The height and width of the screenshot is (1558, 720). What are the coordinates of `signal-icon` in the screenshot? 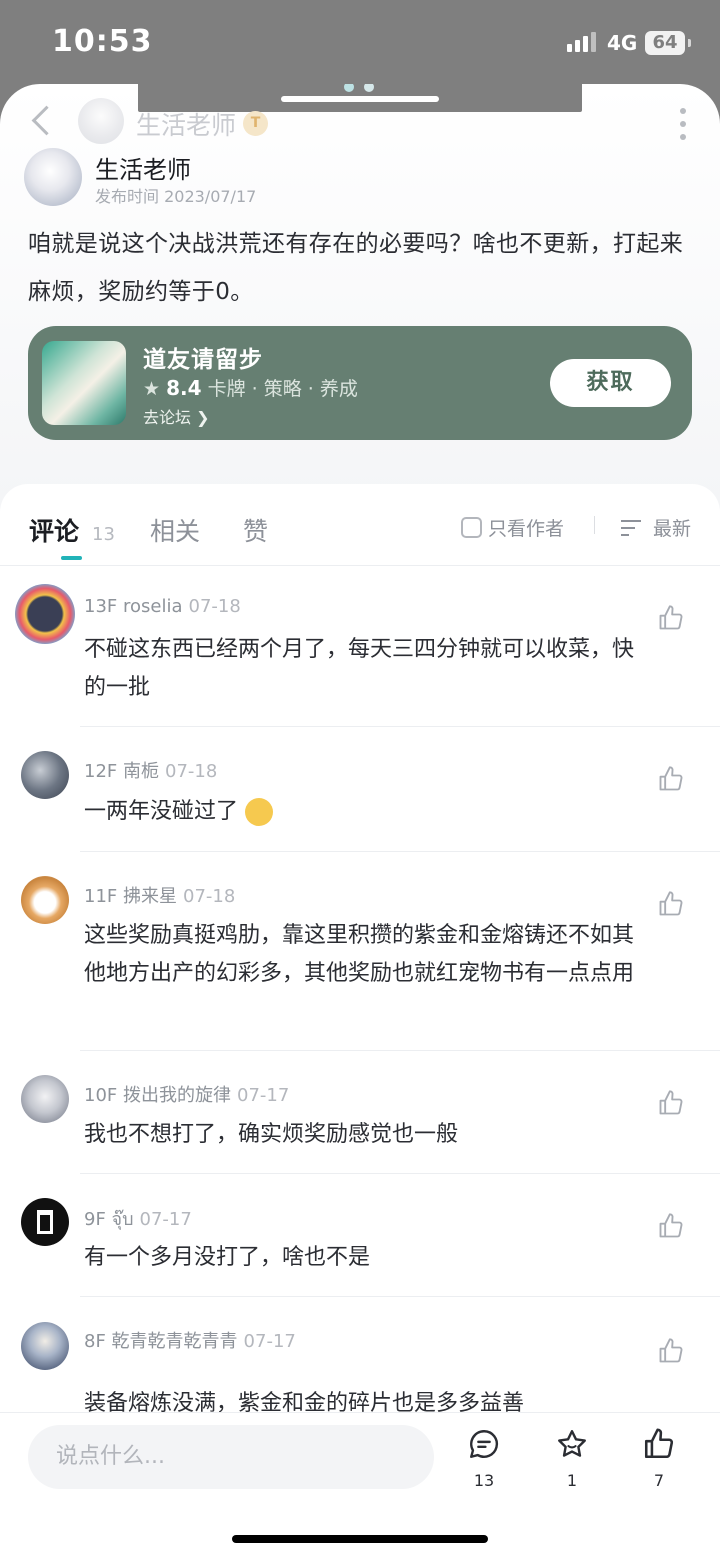 It's located at (581, 42).